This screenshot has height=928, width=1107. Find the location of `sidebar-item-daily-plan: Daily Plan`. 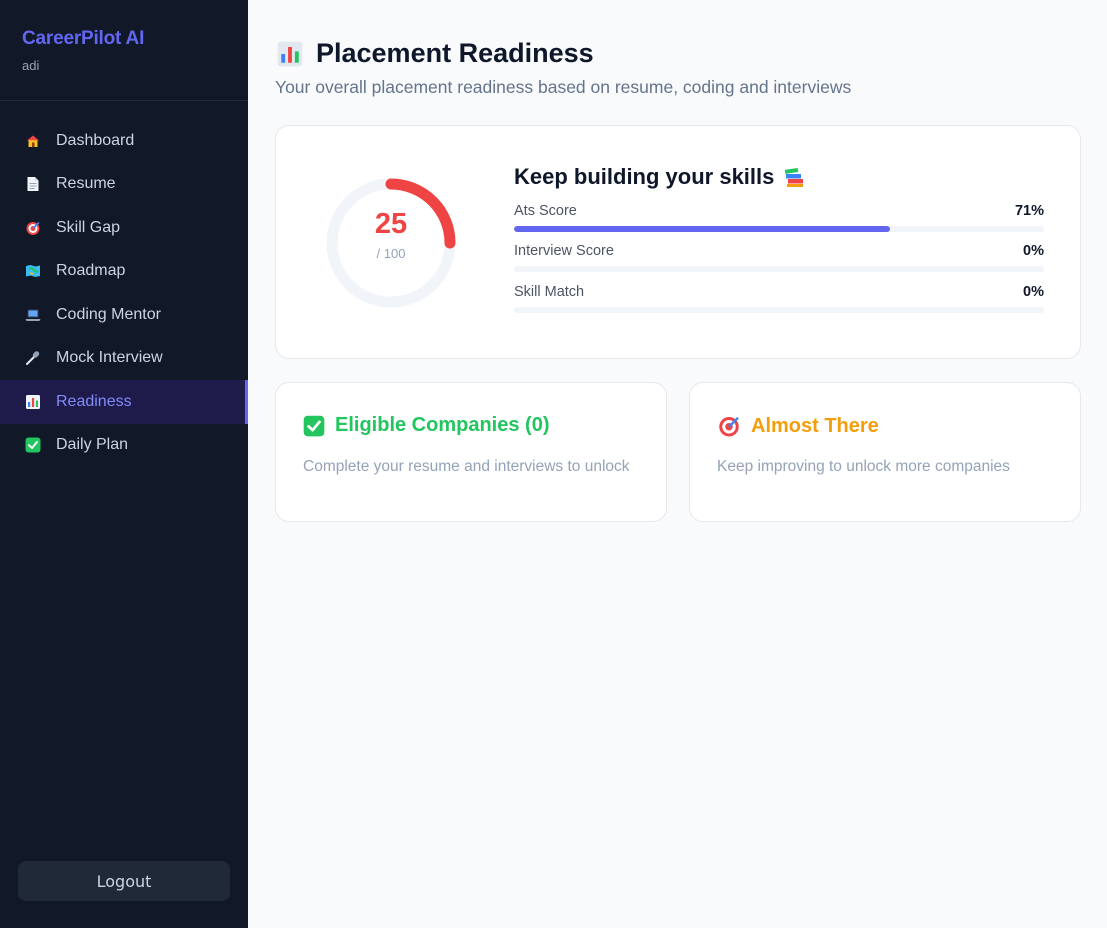

sidebar-item-daily-plan: Daily Plan is located at coordinates (124, 446).